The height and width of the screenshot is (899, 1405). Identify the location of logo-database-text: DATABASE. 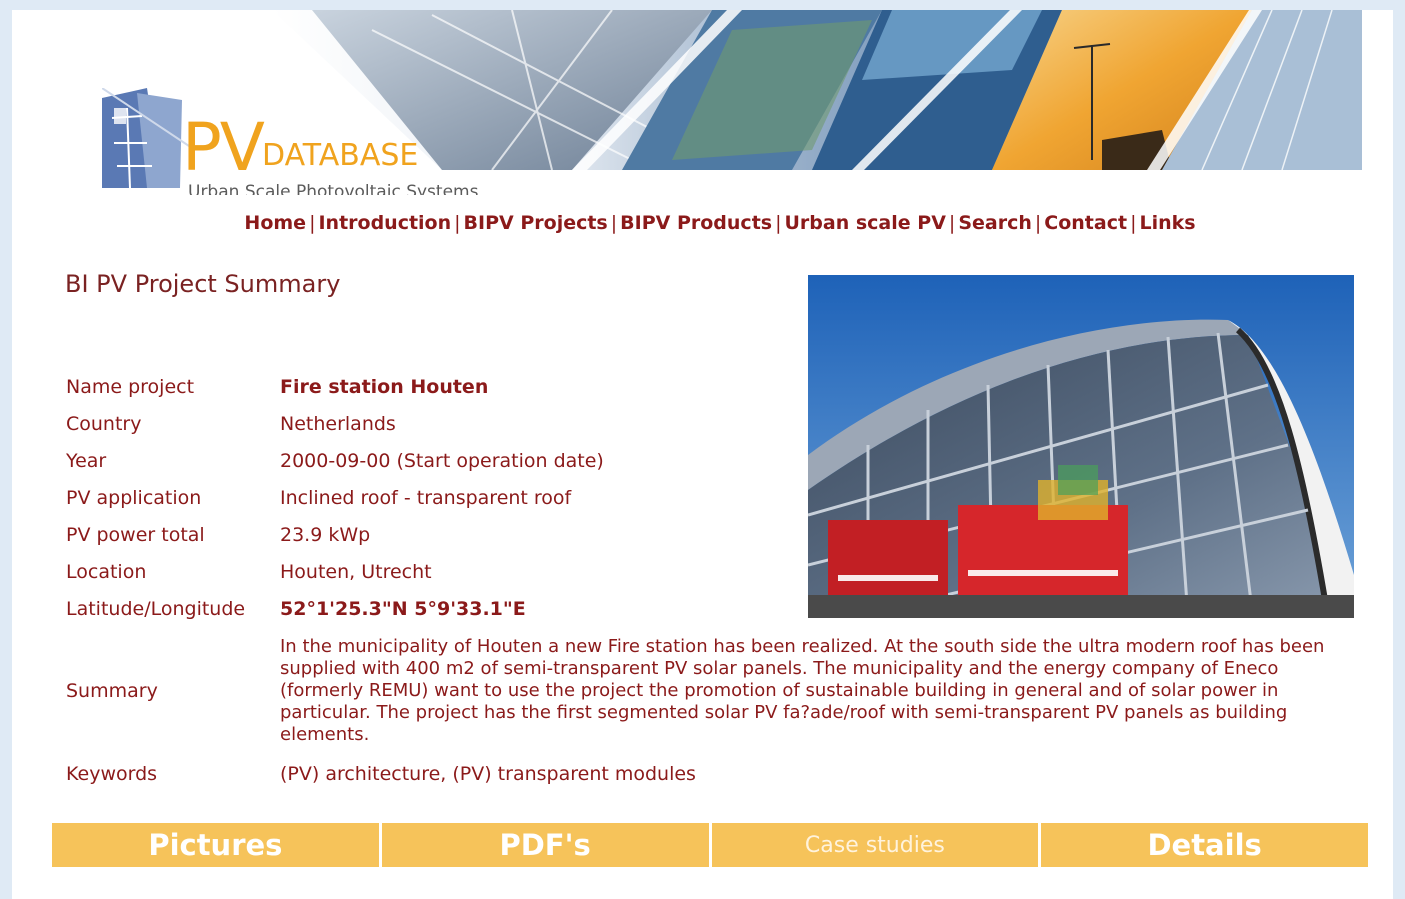
(340, 155).